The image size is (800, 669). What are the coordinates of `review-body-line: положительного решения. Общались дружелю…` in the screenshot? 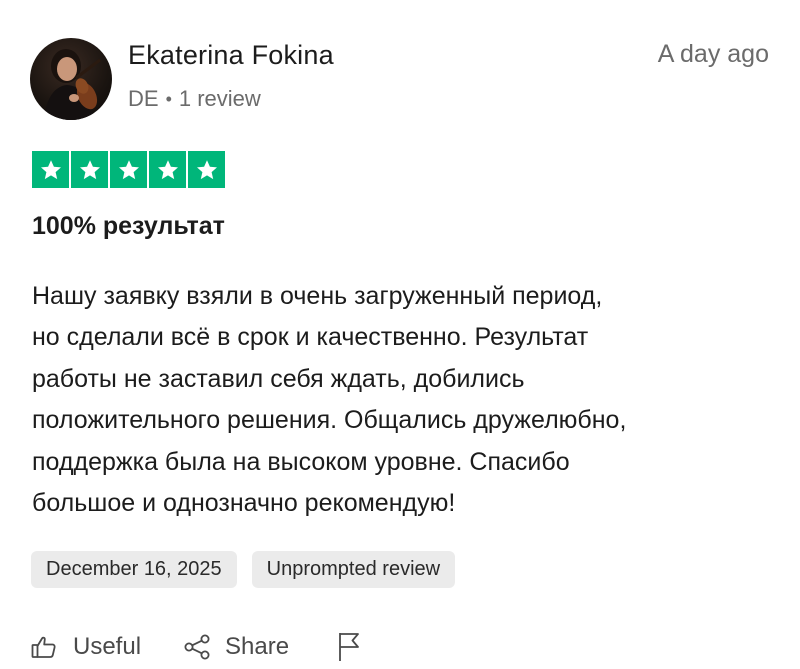 It's located at (329, 420).